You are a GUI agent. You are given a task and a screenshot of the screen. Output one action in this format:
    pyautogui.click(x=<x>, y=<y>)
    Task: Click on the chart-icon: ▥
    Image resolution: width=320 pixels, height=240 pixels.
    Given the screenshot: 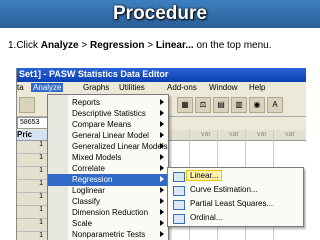 What is the action you would take?
    pyautogui.click(x=239, y=105)
    